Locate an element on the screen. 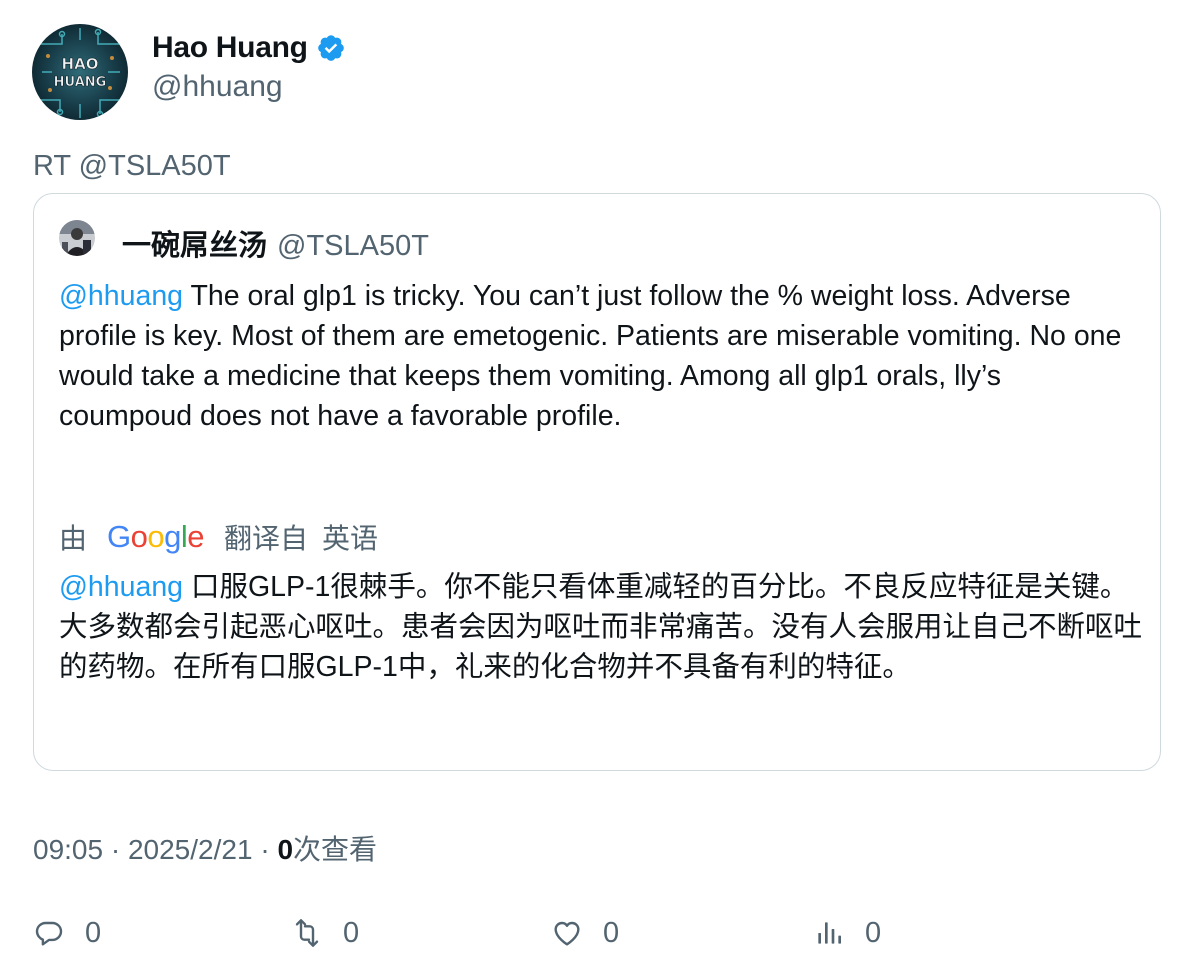 The width and height of the screenshot is (1196, 974). reply-count: 0 is located at coordinates (93, 932).